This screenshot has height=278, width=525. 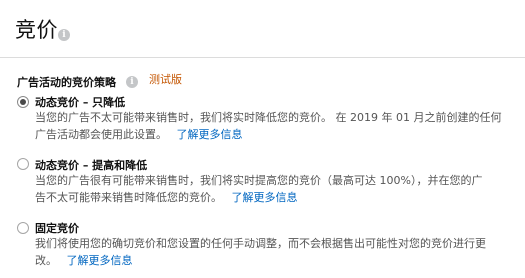 I want to click on option-desc-dynamic-up-down-line2: 告不太可能带来销售时降低您的竞价。 了解更多信息, so click(x=166, y=197).